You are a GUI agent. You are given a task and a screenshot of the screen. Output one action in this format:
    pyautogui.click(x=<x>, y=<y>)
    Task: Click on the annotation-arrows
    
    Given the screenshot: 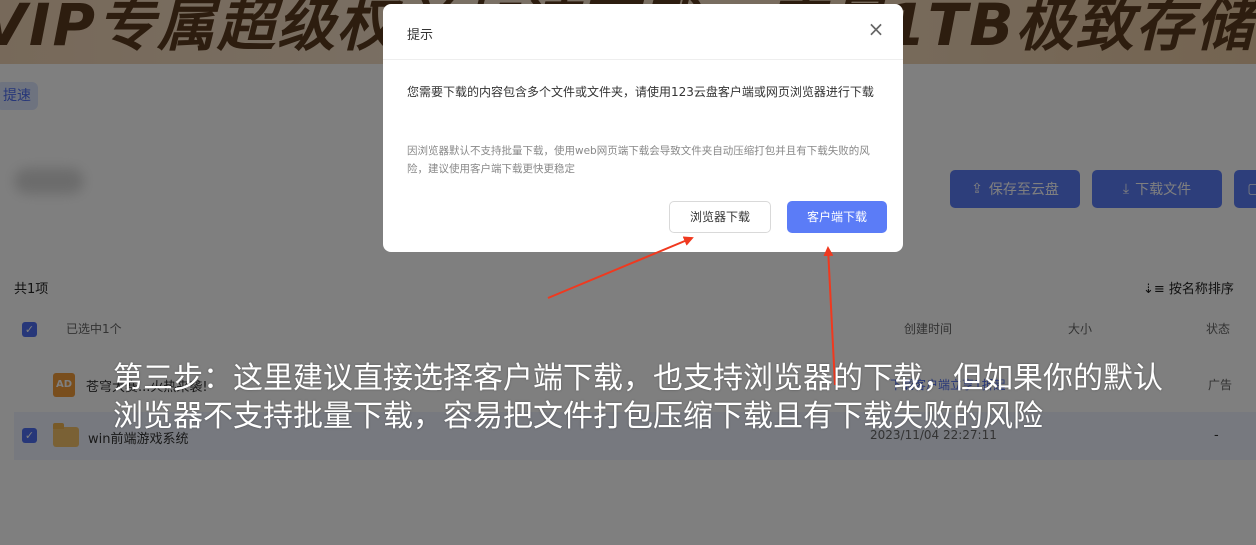 What is the action you would take?
    pyautogui.click(x=691, y=311)
    